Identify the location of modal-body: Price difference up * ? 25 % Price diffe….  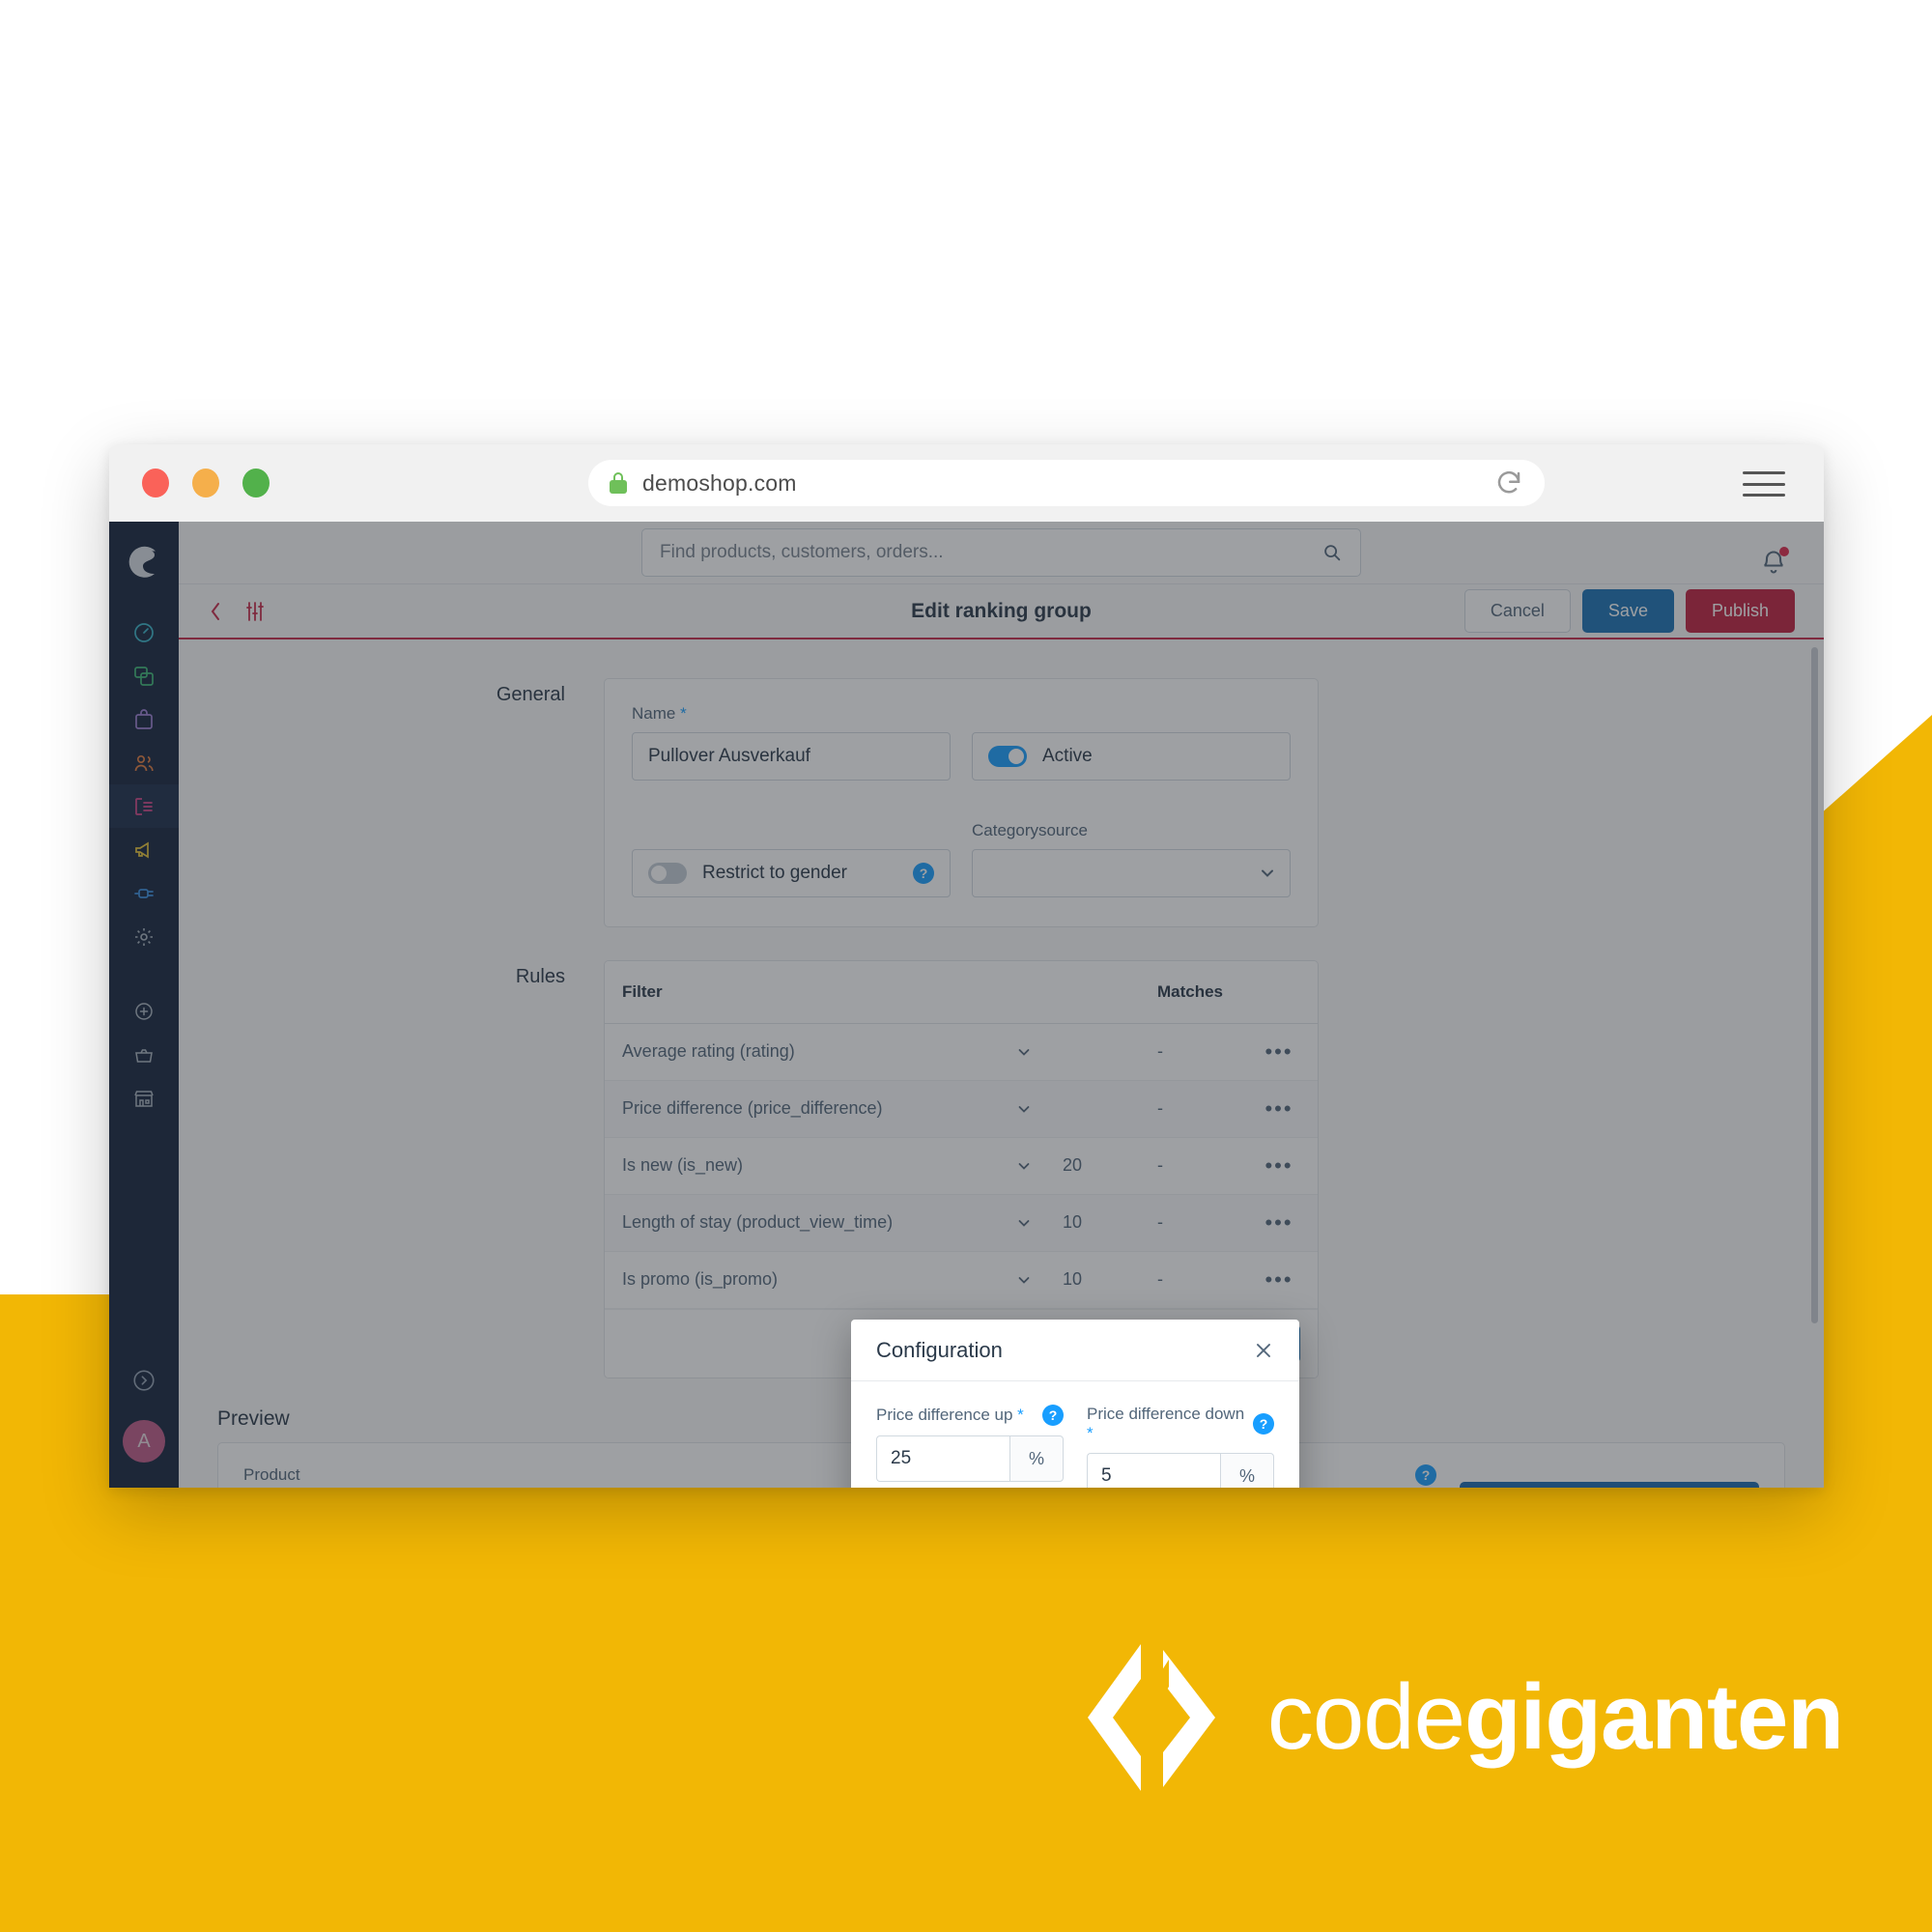
(1075, 1434).